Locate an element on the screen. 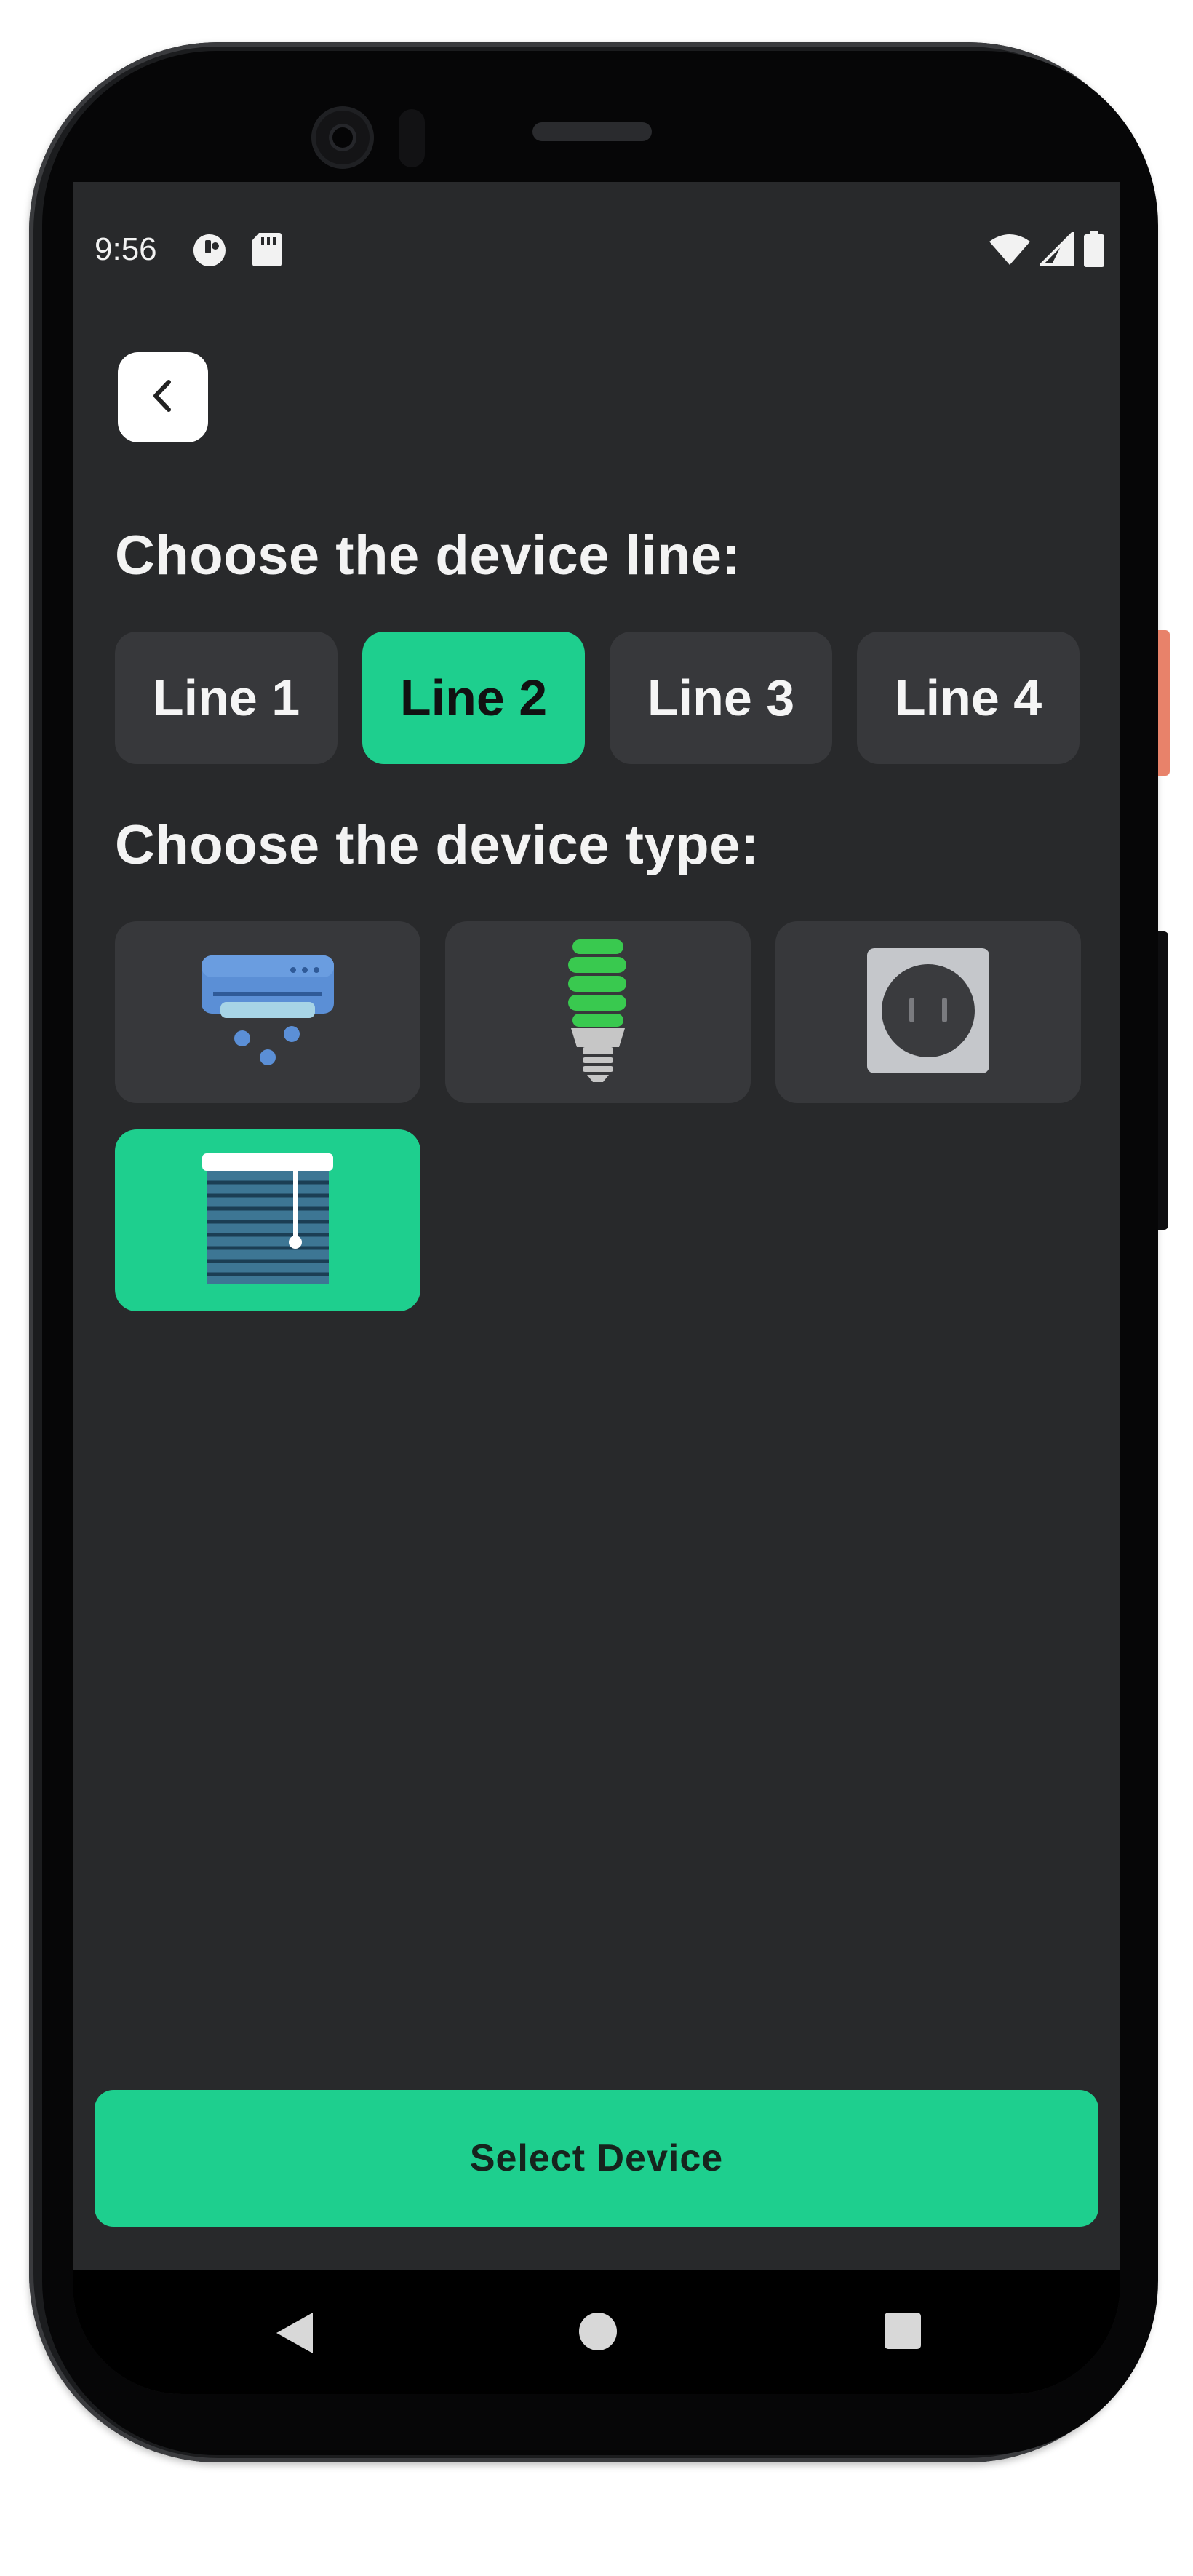 This screenshot has width=1193, height=2576. line-option-3: Line 3 is located at coordinates (721, 698).